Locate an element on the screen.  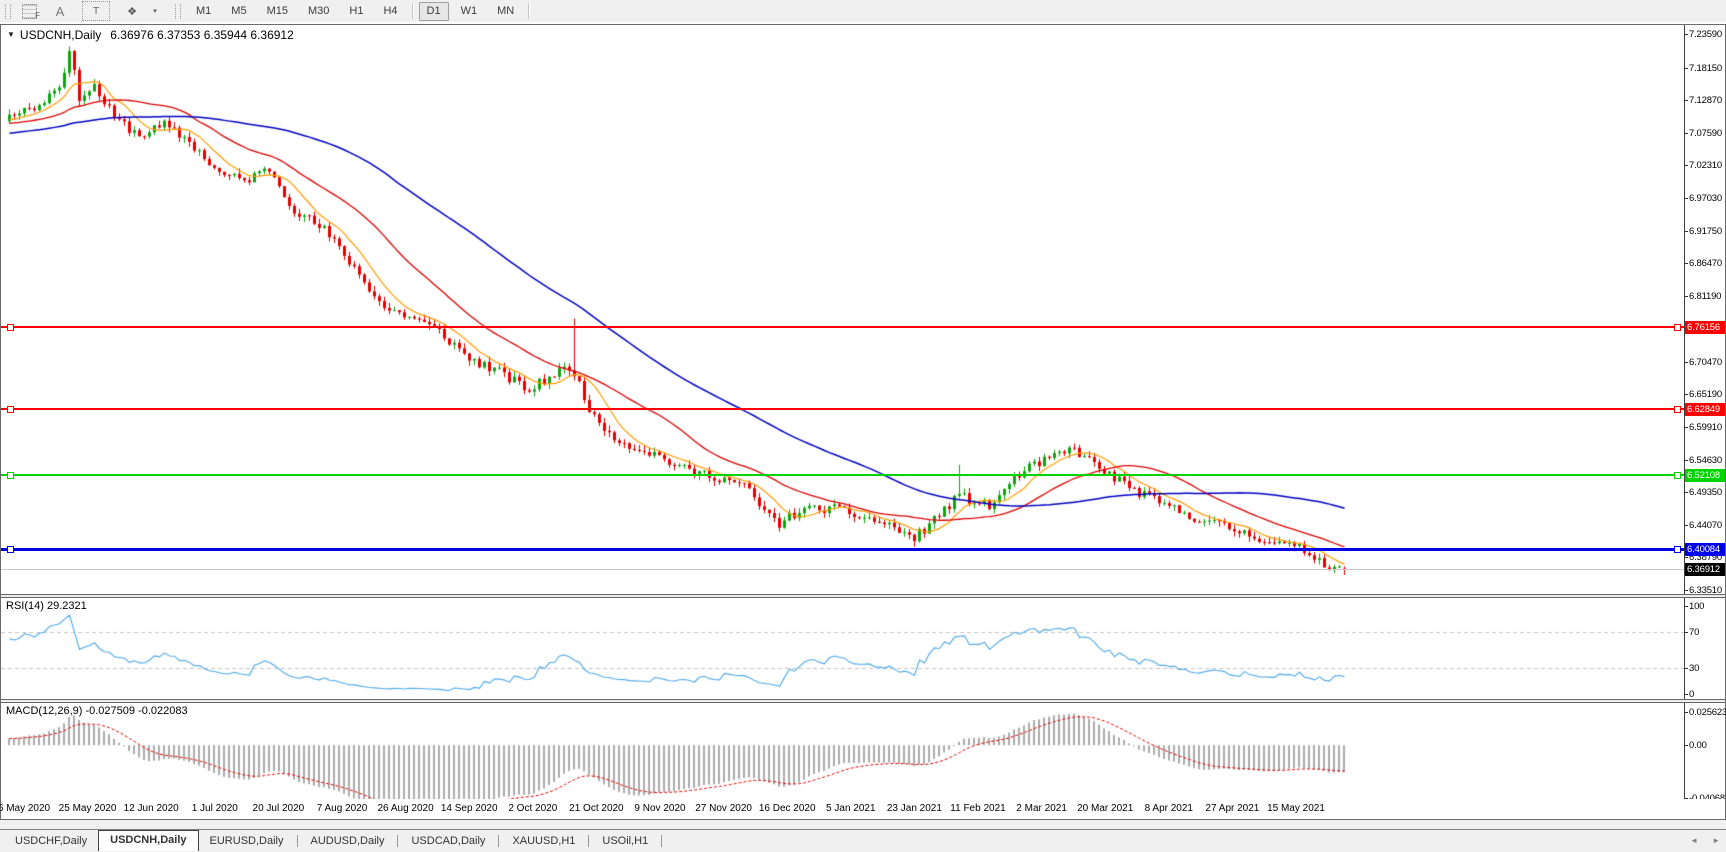
timeframe-button-d1: D1 is located at coordinates (433, 11).